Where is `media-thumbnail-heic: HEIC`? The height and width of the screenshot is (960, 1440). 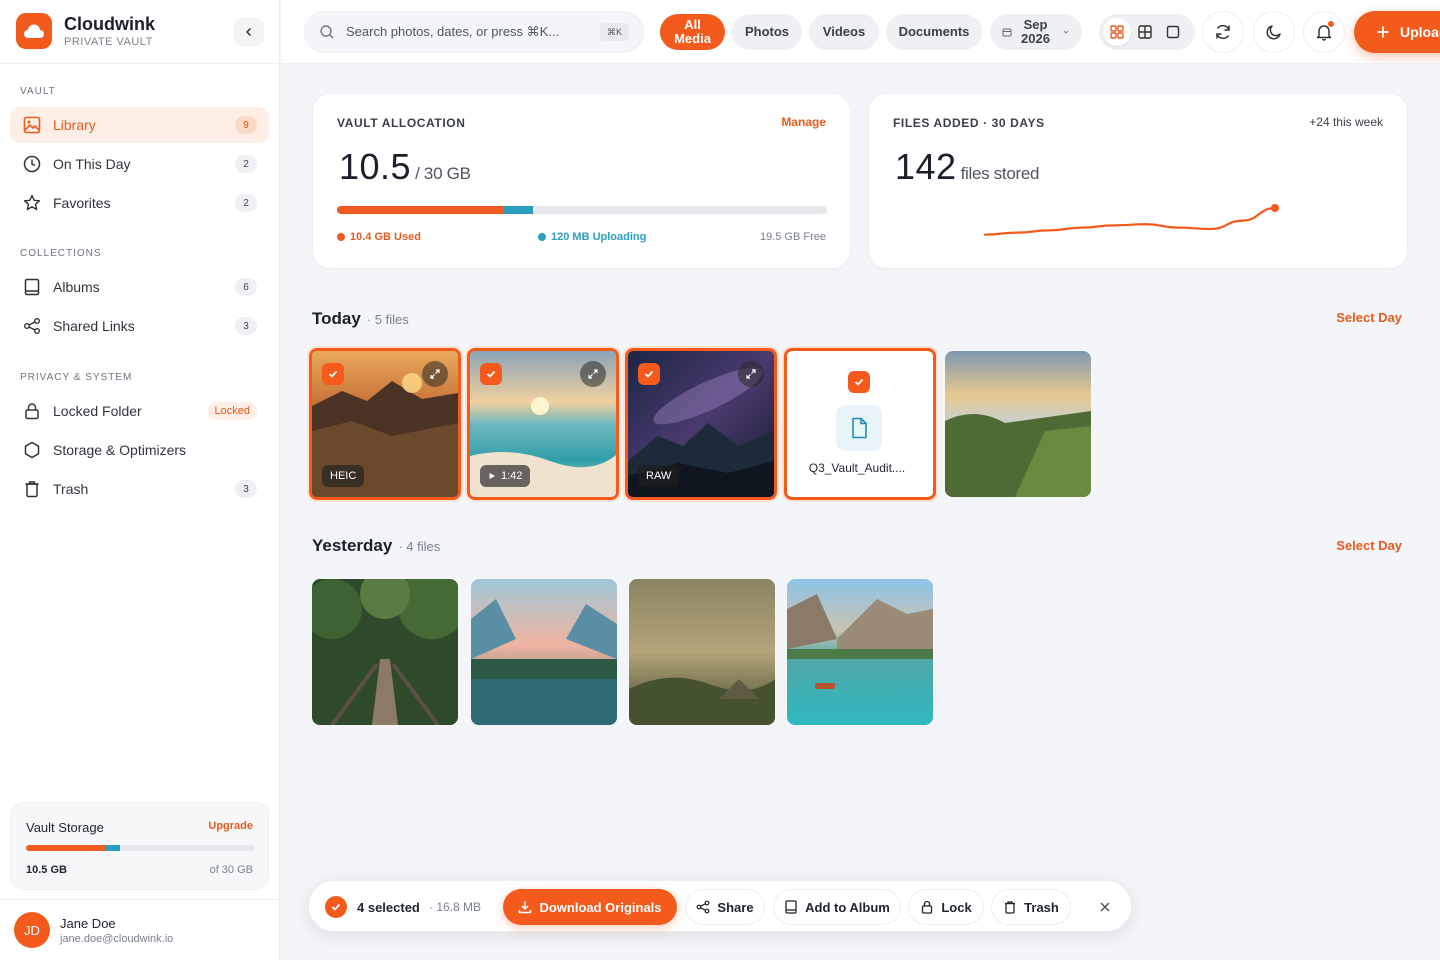 media-thumbnail-heic: HEIC is located at coordinates (385, 424).